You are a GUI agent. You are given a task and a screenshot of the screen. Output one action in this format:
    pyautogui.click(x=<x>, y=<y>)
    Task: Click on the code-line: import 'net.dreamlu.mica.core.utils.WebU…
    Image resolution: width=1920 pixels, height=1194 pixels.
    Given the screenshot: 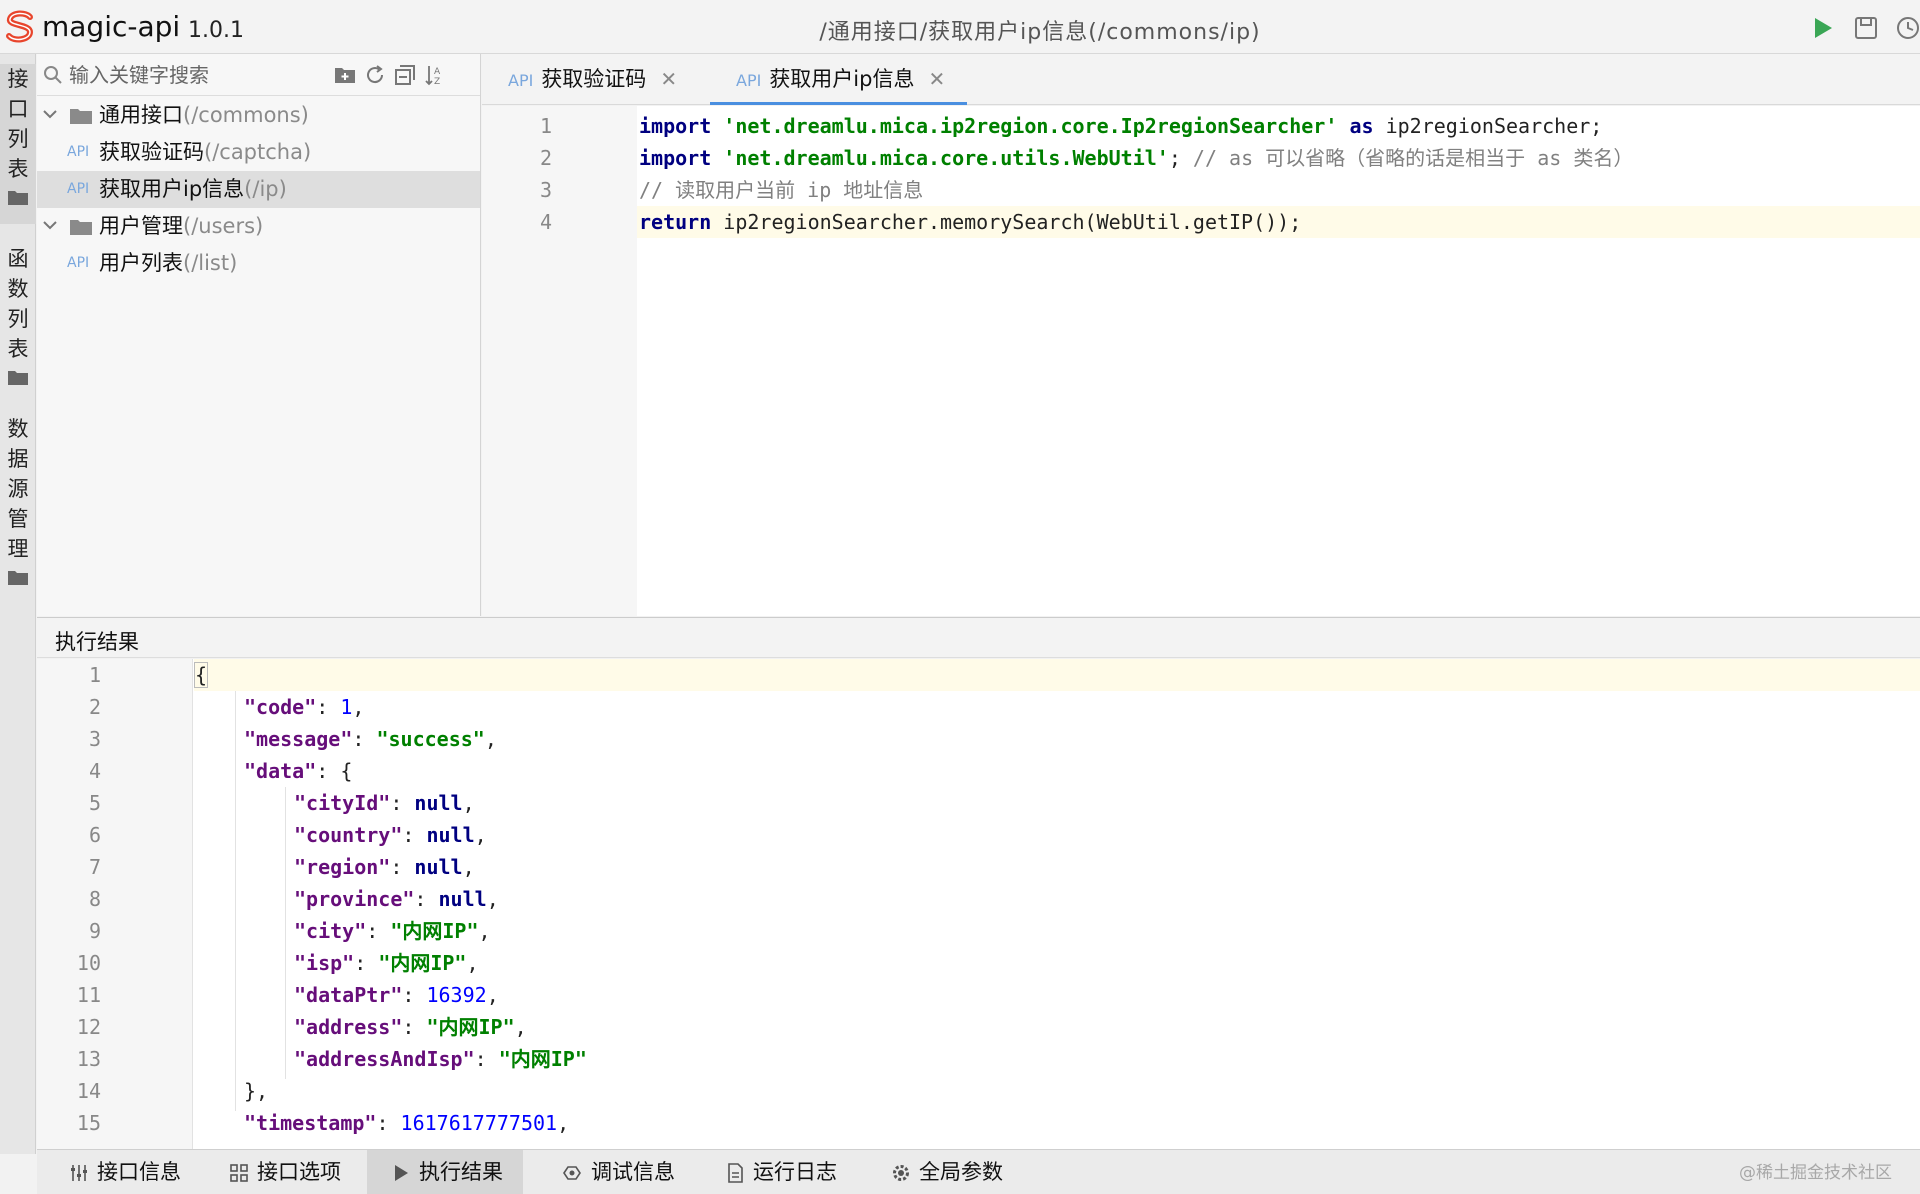 What is the action you would take?
    pyautogui.click(x=1136, y=158)
    